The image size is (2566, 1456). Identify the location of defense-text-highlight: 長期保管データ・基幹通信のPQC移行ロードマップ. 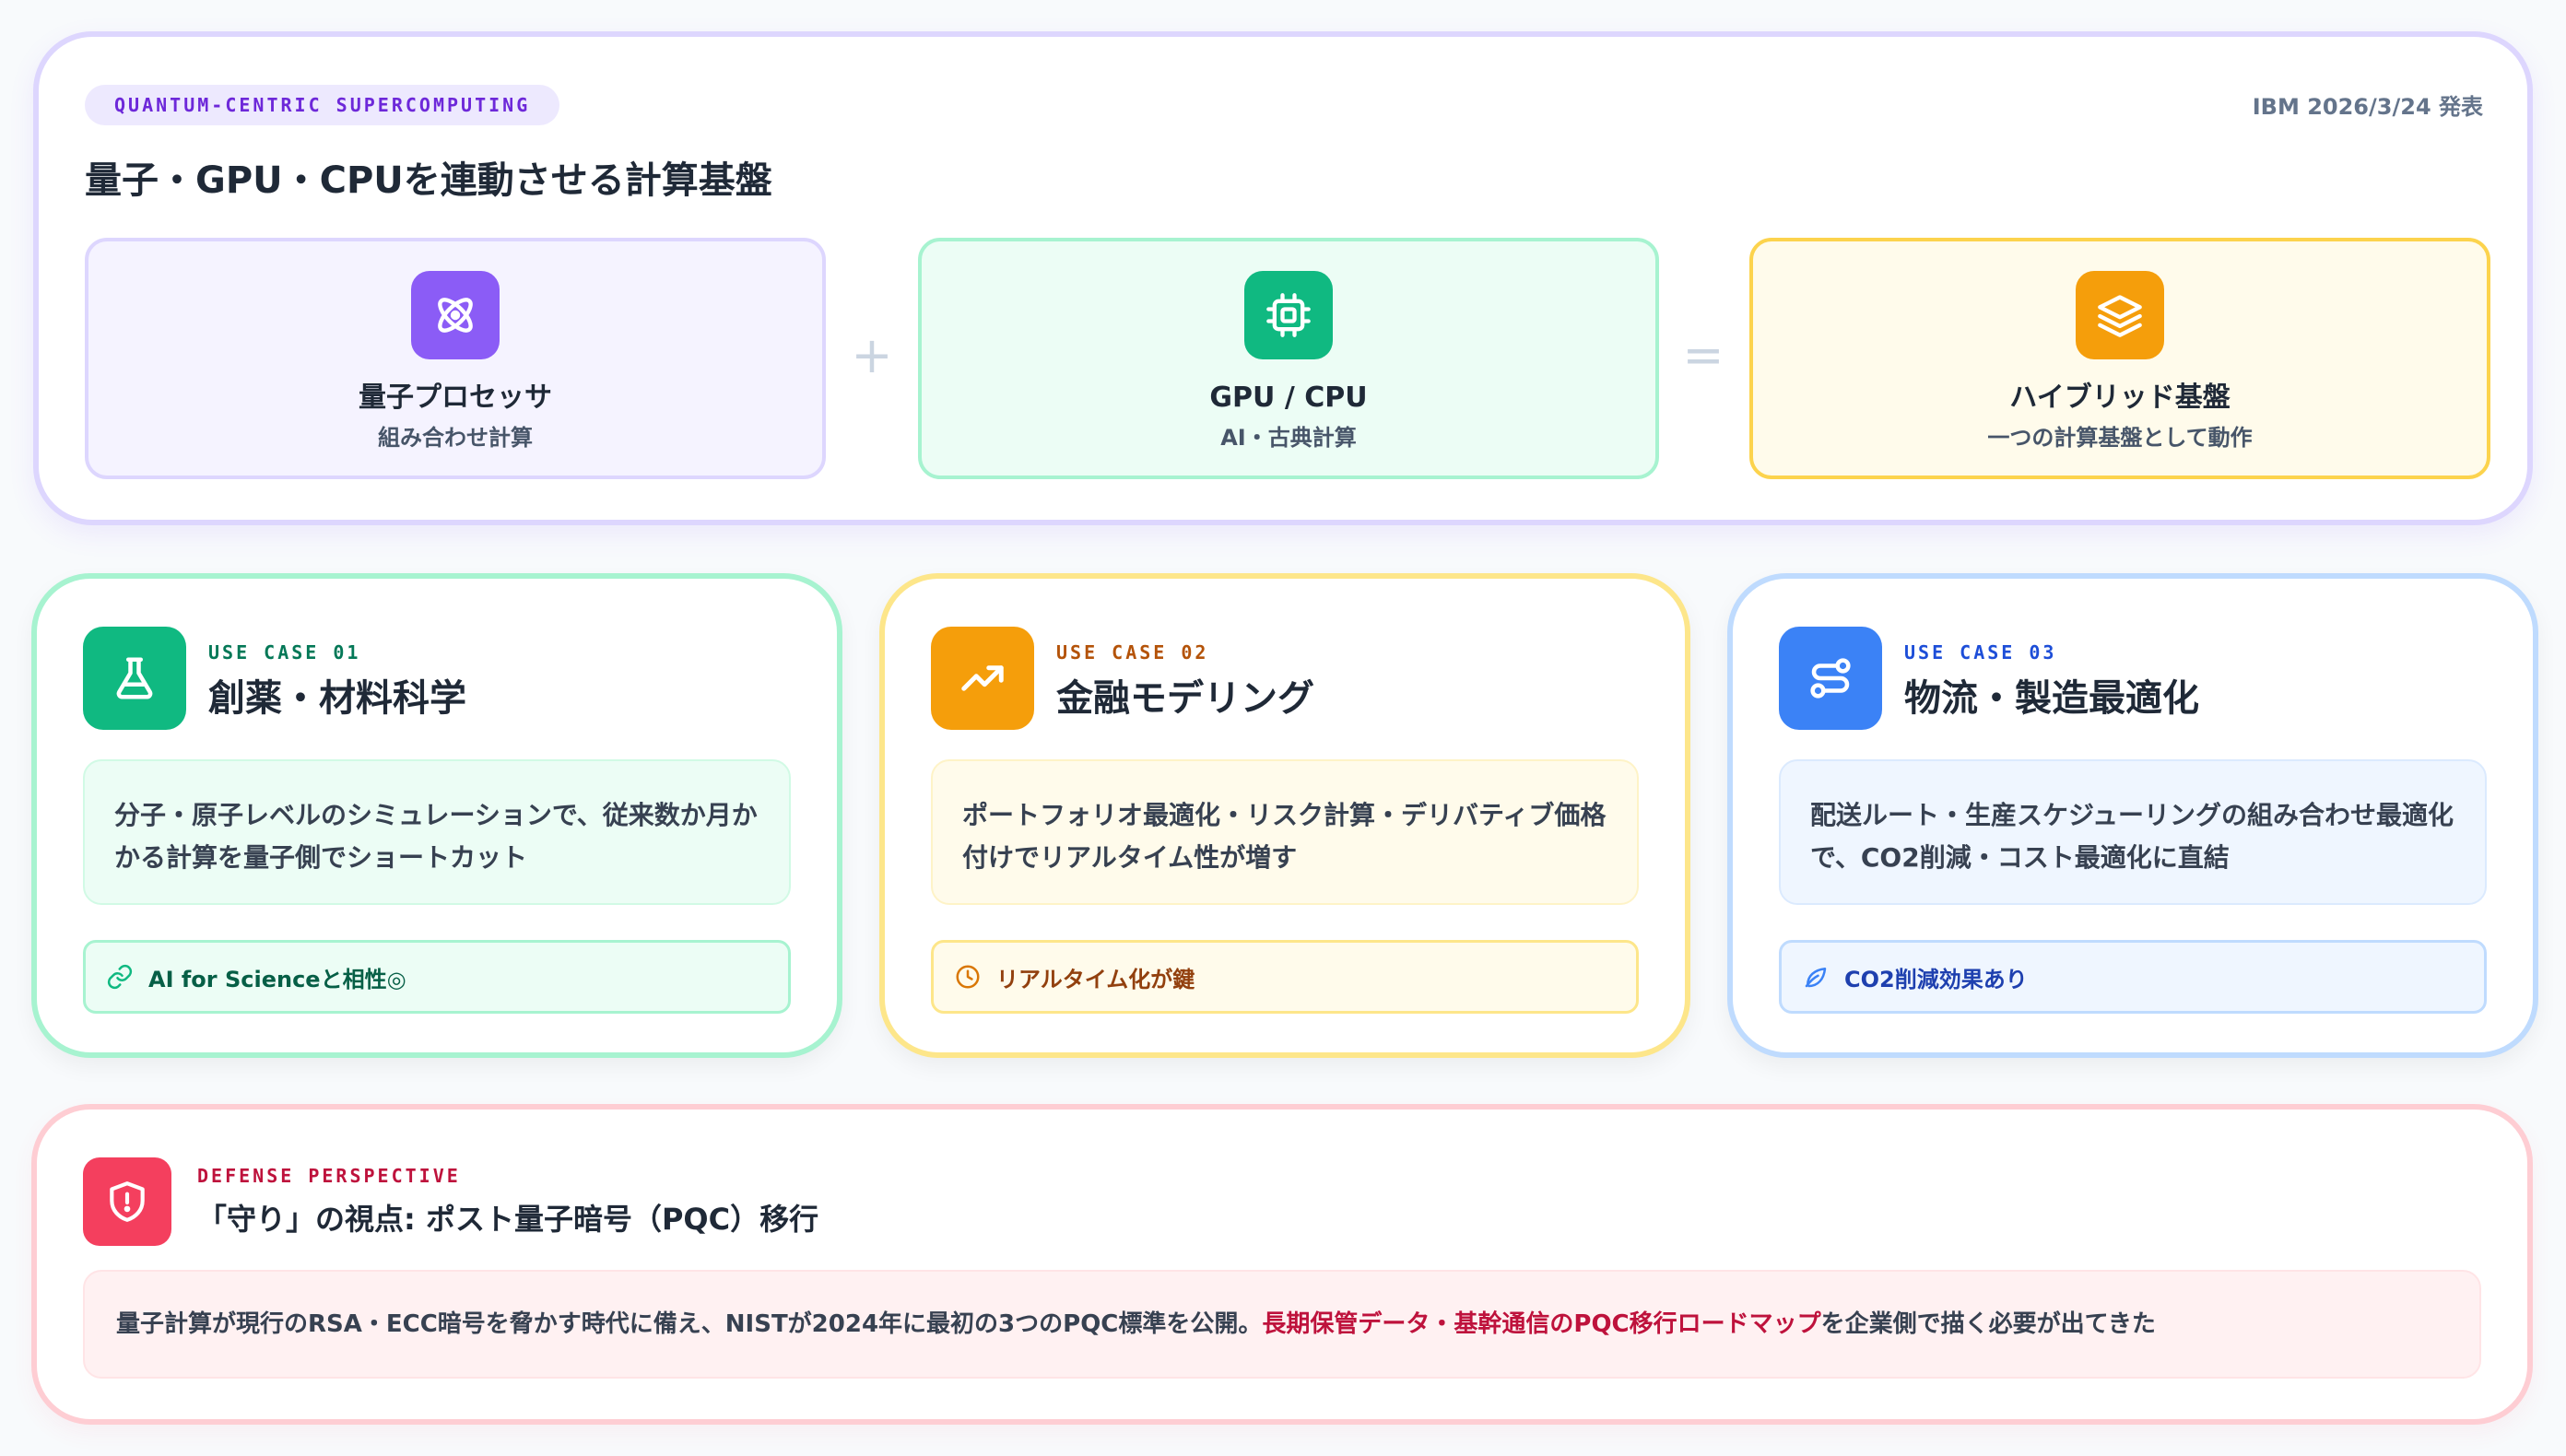
(1541, 1324).